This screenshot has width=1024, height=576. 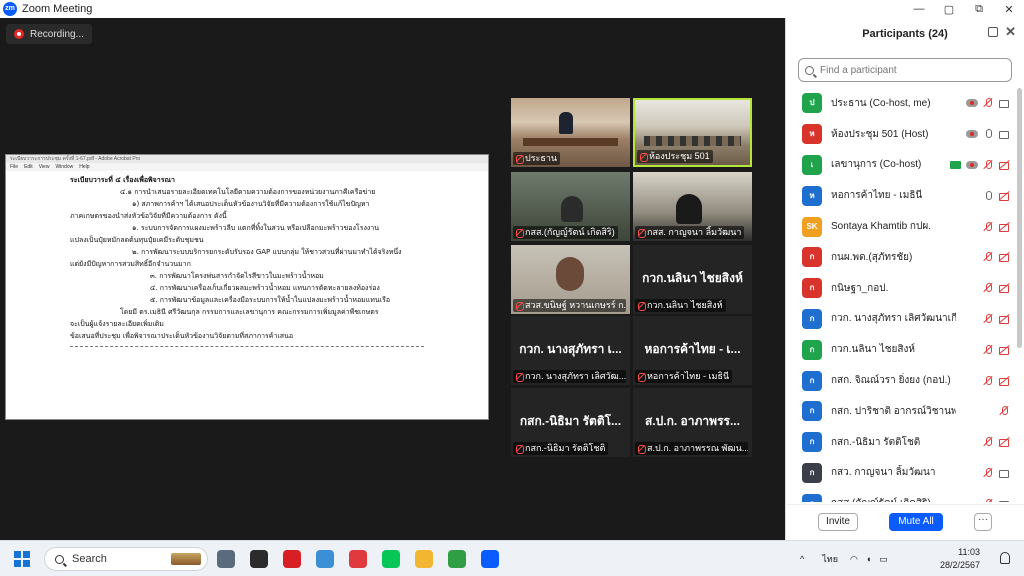 What do you see at coordinates (512, 558) in the screenshot?
I see `windows-taskbar: Search ^ ไทย ◠ ◖ ▭ 11:03 28/2/2567` at bounding box center [512, 558].